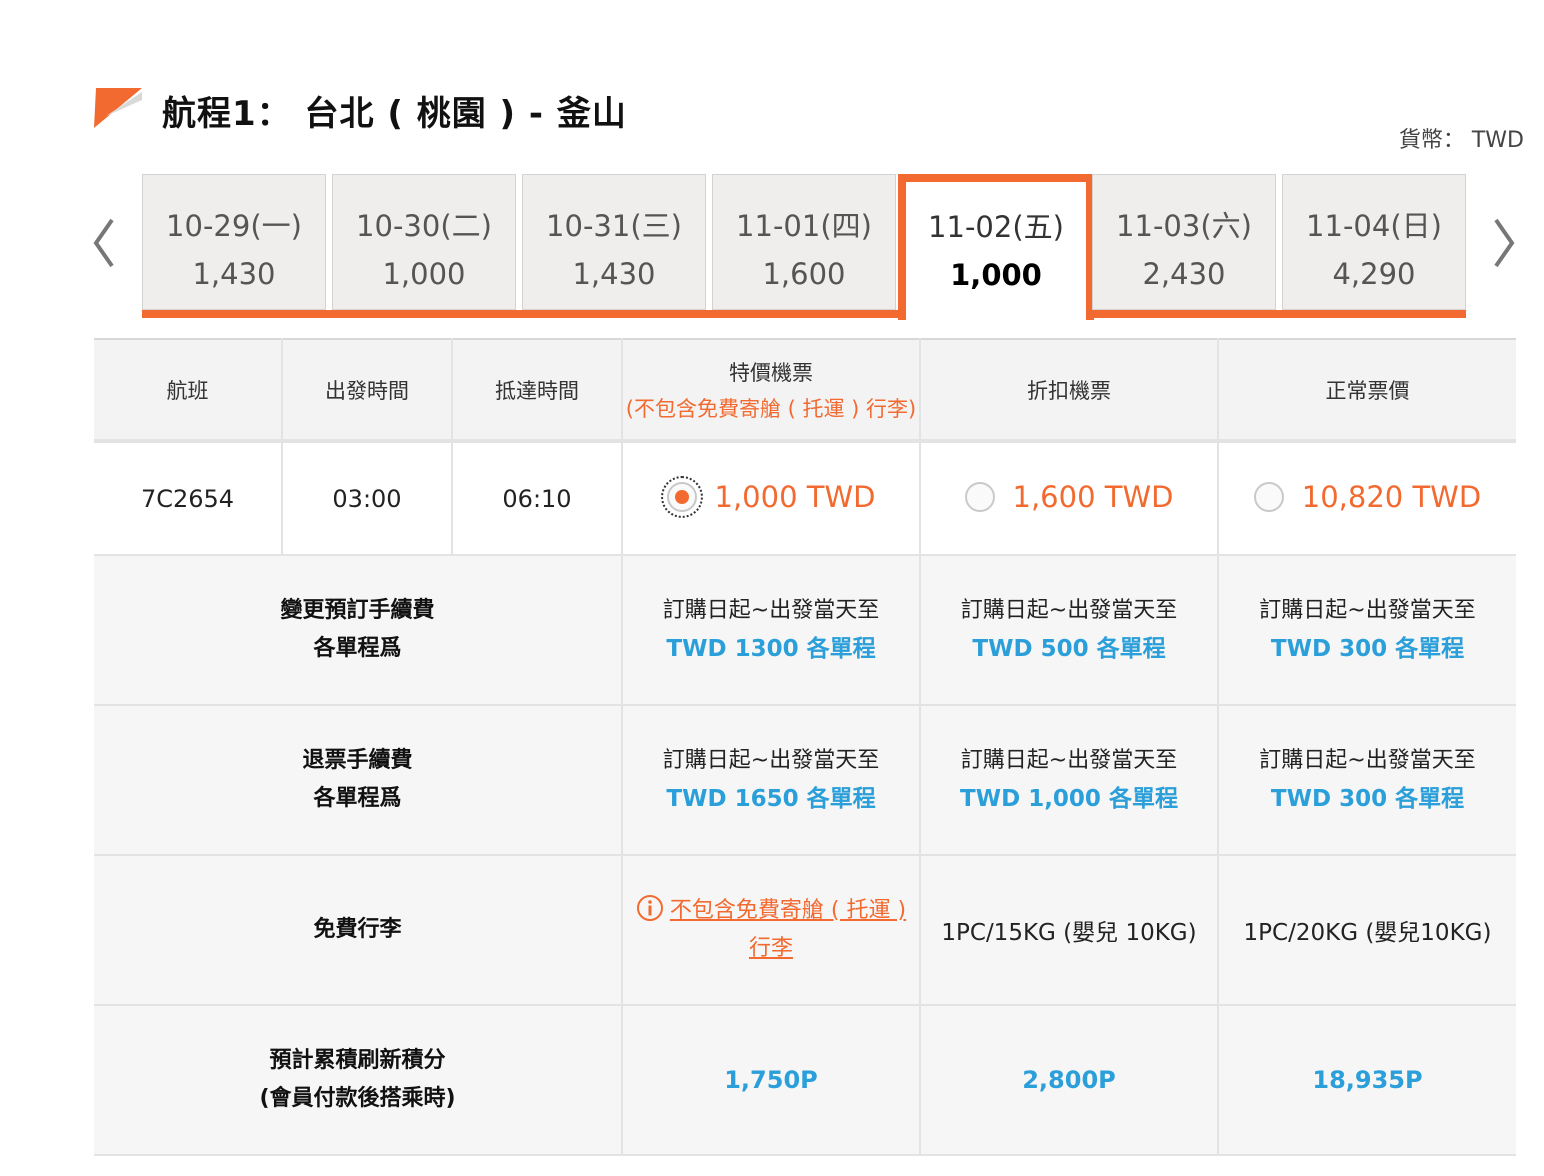  I want to click on change-fee-discount-line2: TWD 500 各單程, so click(1069, 649).